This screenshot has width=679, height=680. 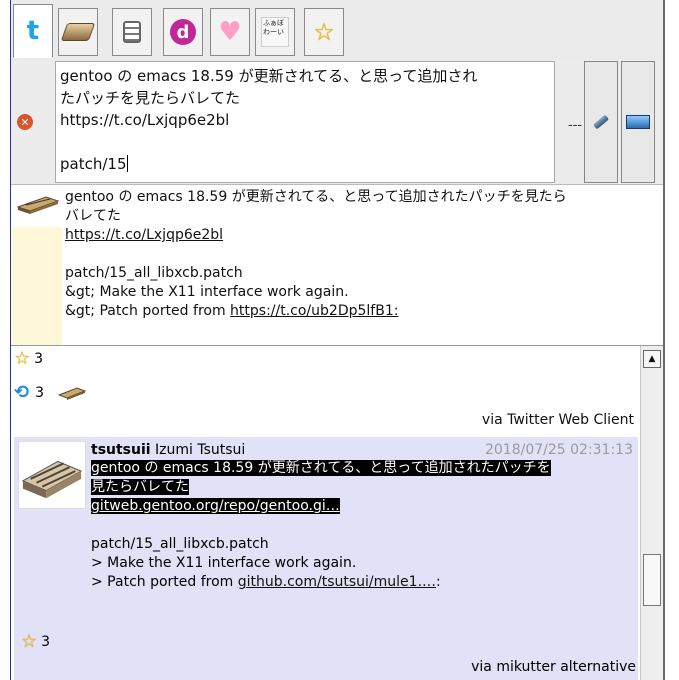 What do you see at coordinates (40, 393) in the screenshot?
I see `retweet-count: 3` at bounding box center [40, 393].